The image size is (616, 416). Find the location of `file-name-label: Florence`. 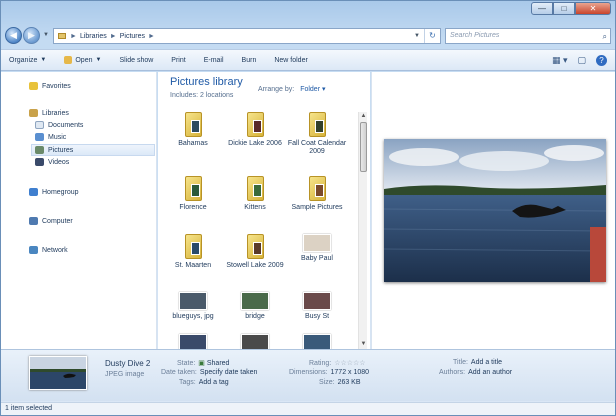

file-name-label: Florence is located at coordinates (193, 207).